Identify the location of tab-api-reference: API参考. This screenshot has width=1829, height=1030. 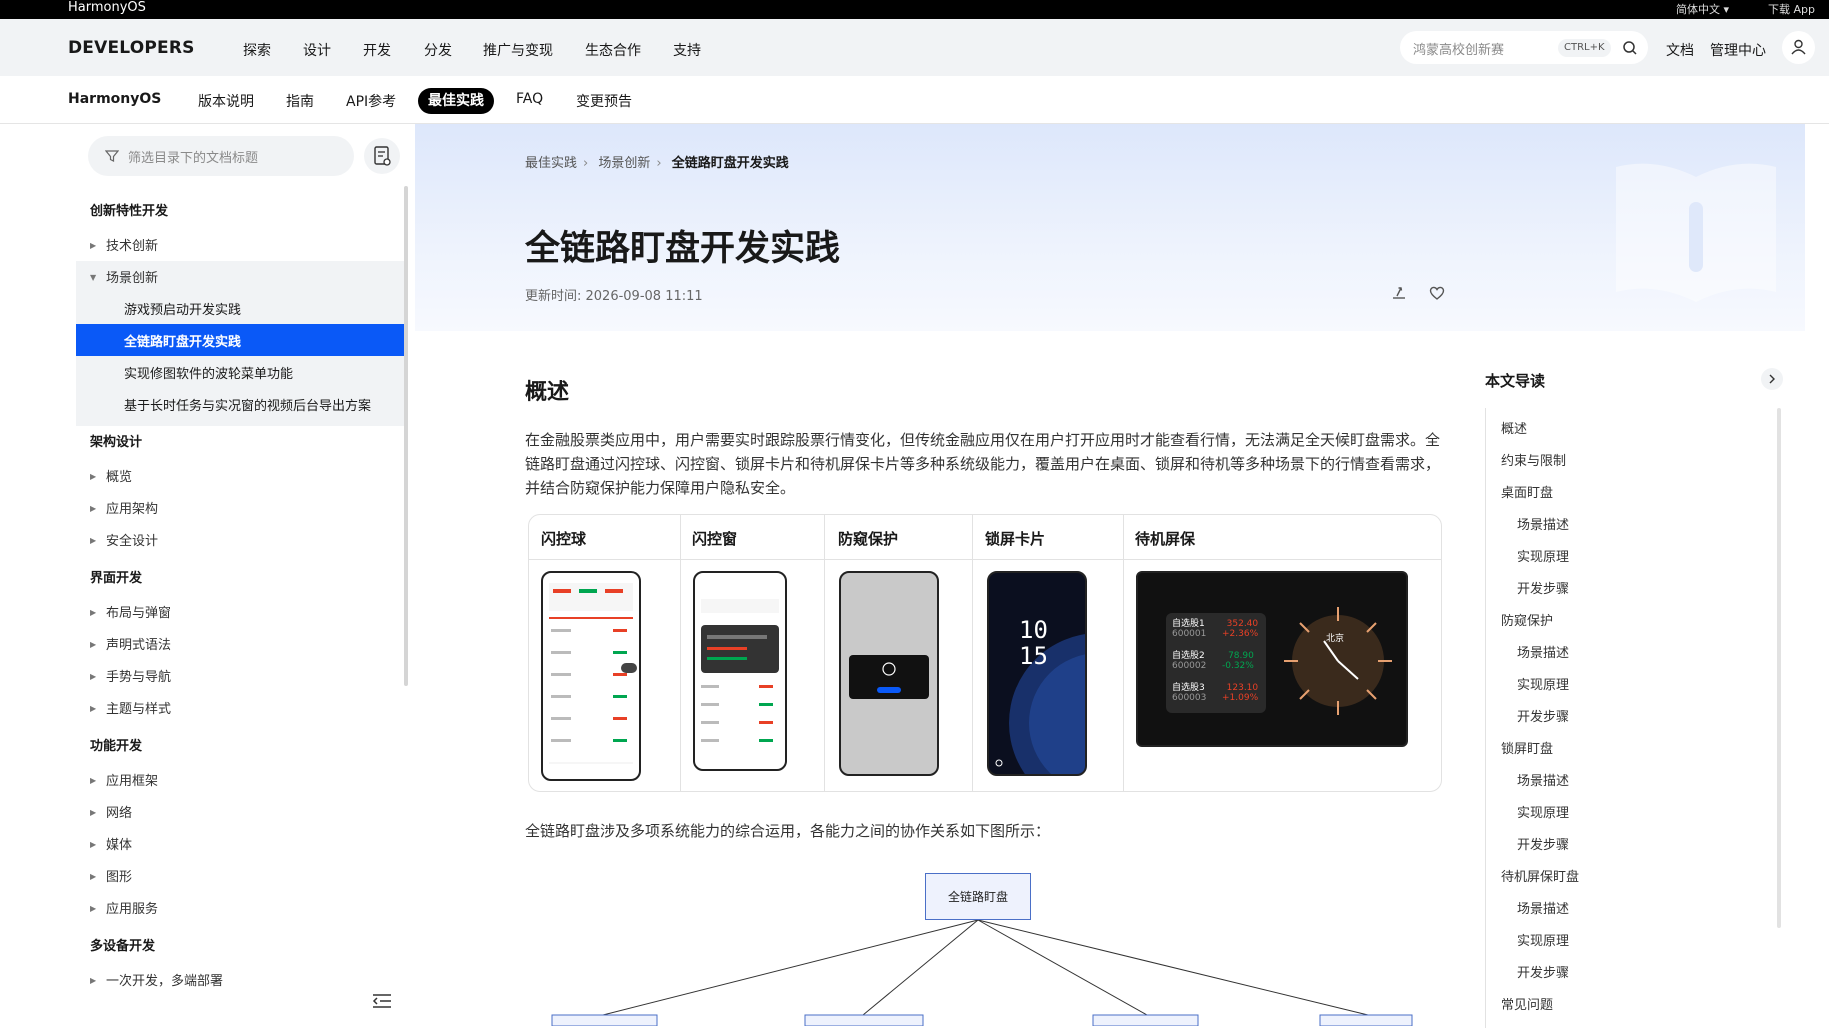
(371, 101).